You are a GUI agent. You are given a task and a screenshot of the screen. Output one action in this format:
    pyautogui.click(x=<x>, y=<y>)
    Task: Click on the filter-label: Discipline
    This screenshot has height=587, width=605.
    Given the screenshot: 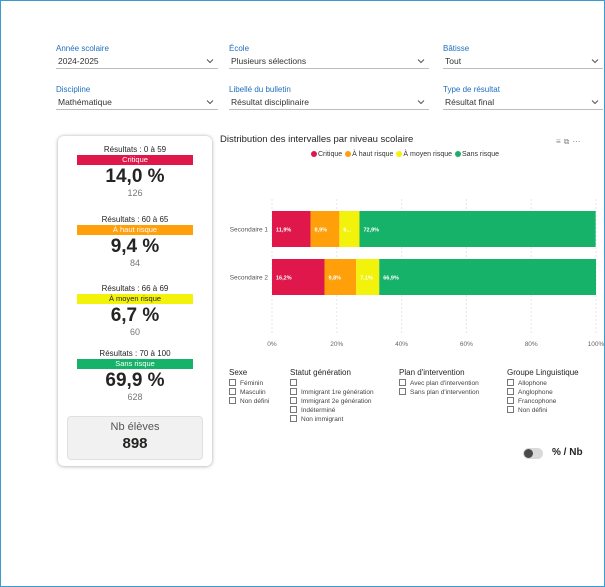 What is the action you would take?
    pyautogui.click(x=73, y=89)
    